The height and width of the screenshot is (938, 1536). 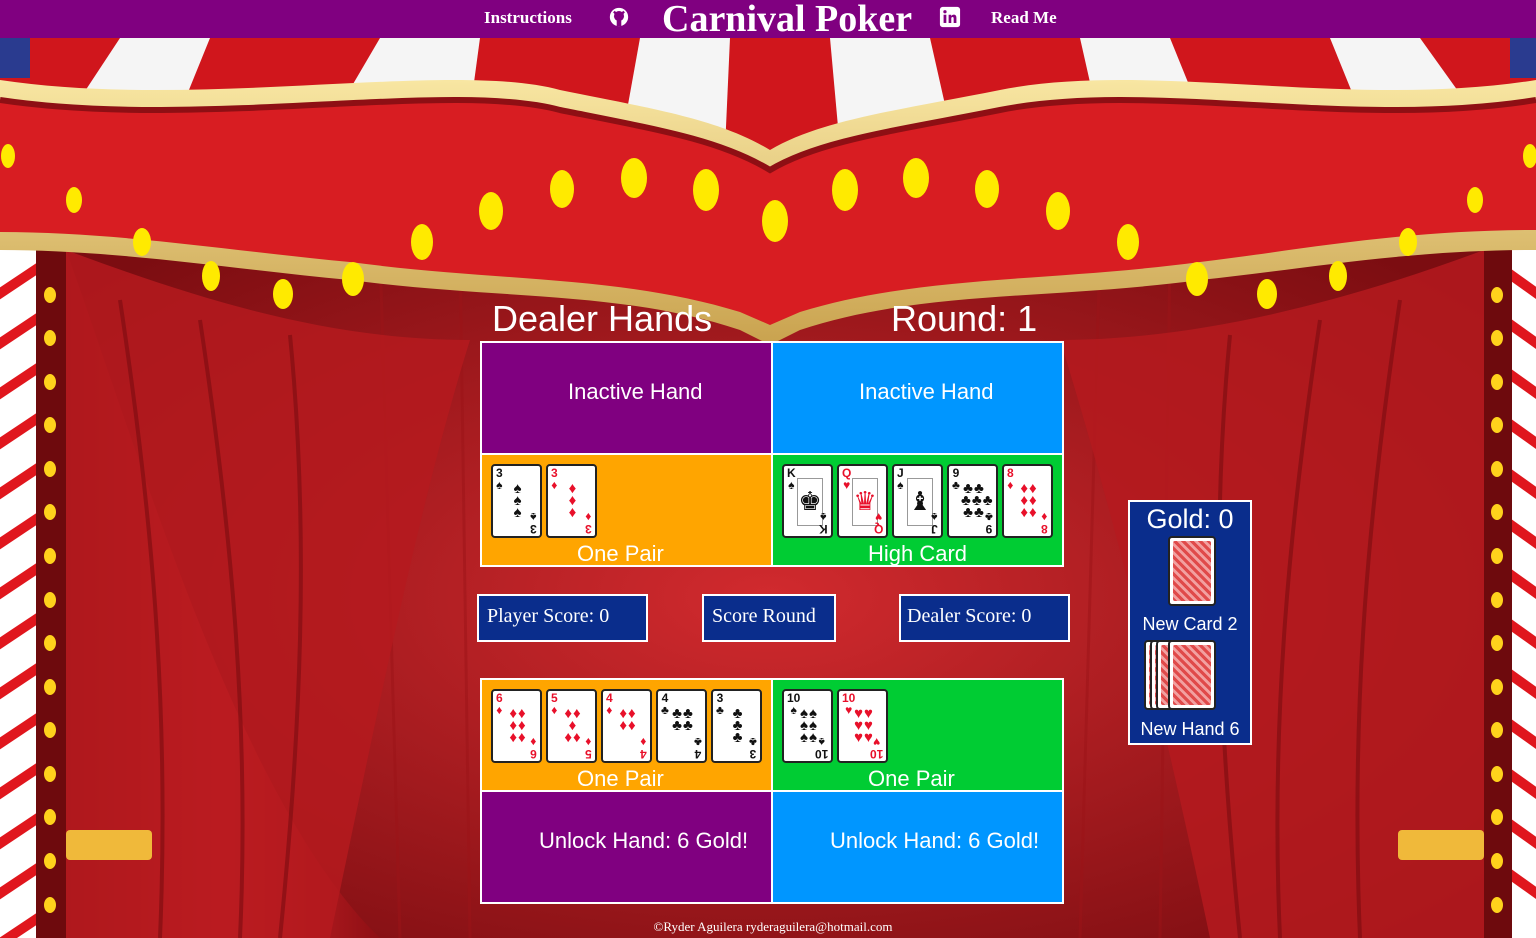 I want to click on new-hand-label: New Hand 6, so click(x=1190, y=729).